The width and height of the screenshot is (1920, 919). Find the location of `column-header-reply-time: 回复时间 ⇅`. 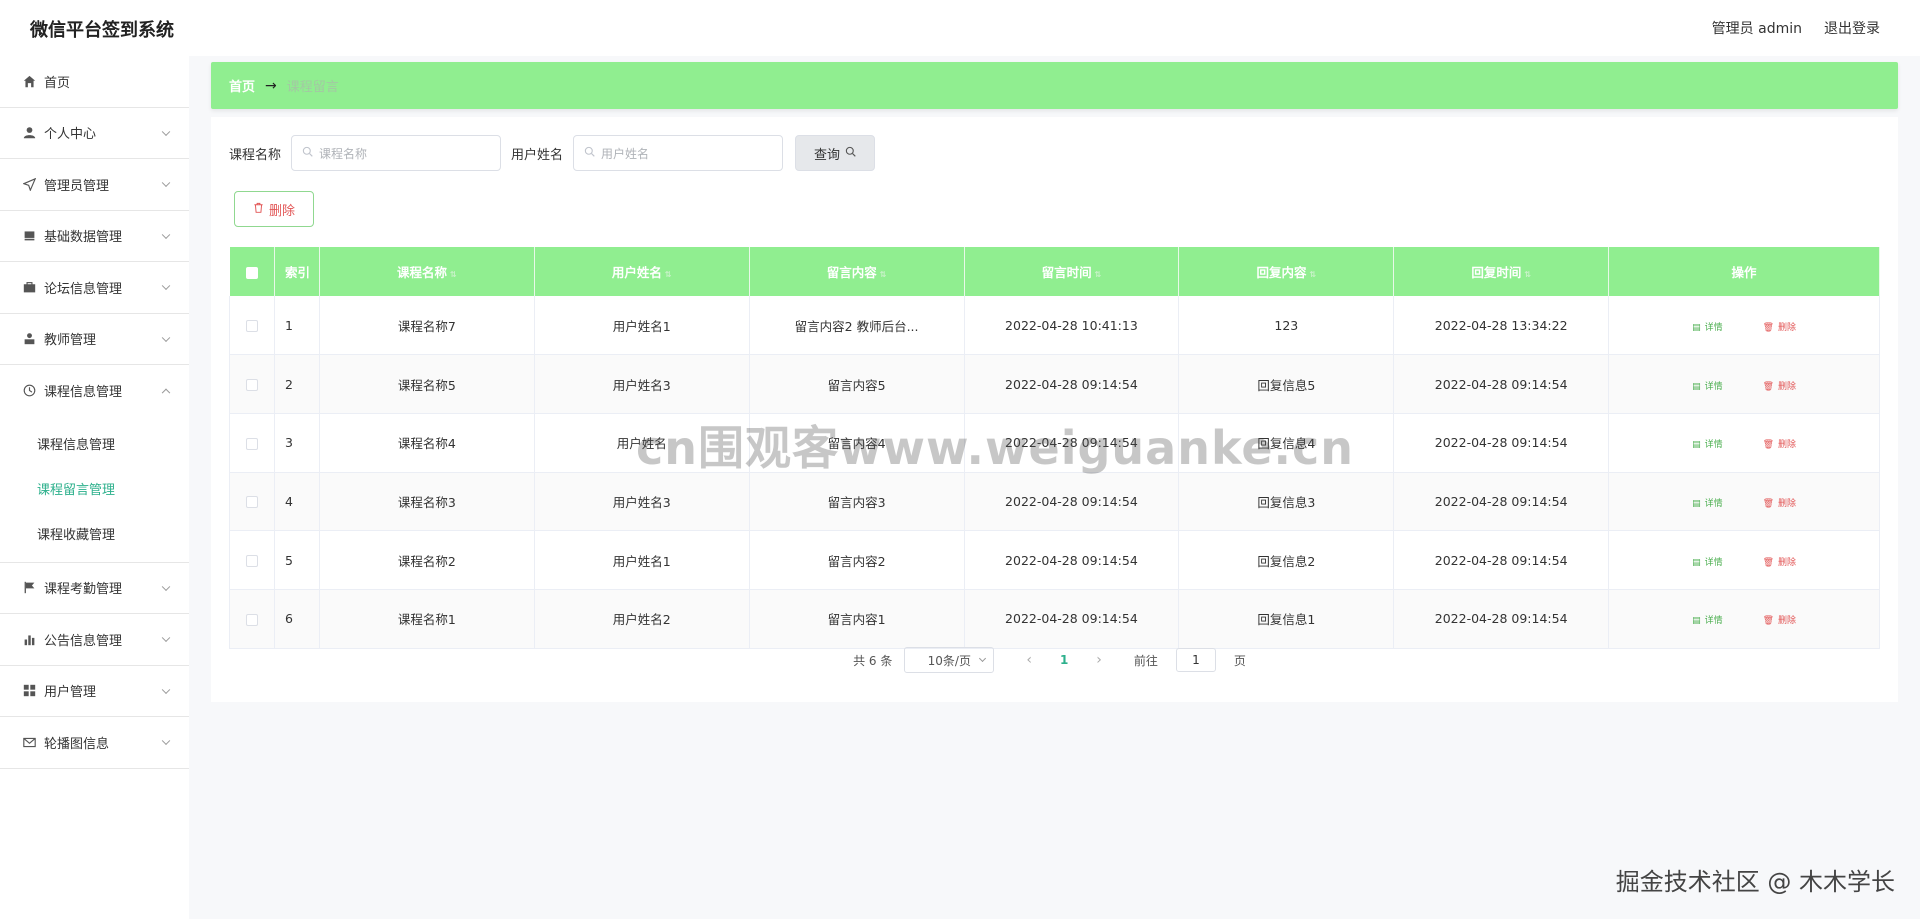

column-header-reply-time: 回复时间 ⇅ is located at coordinates (1501, 271).